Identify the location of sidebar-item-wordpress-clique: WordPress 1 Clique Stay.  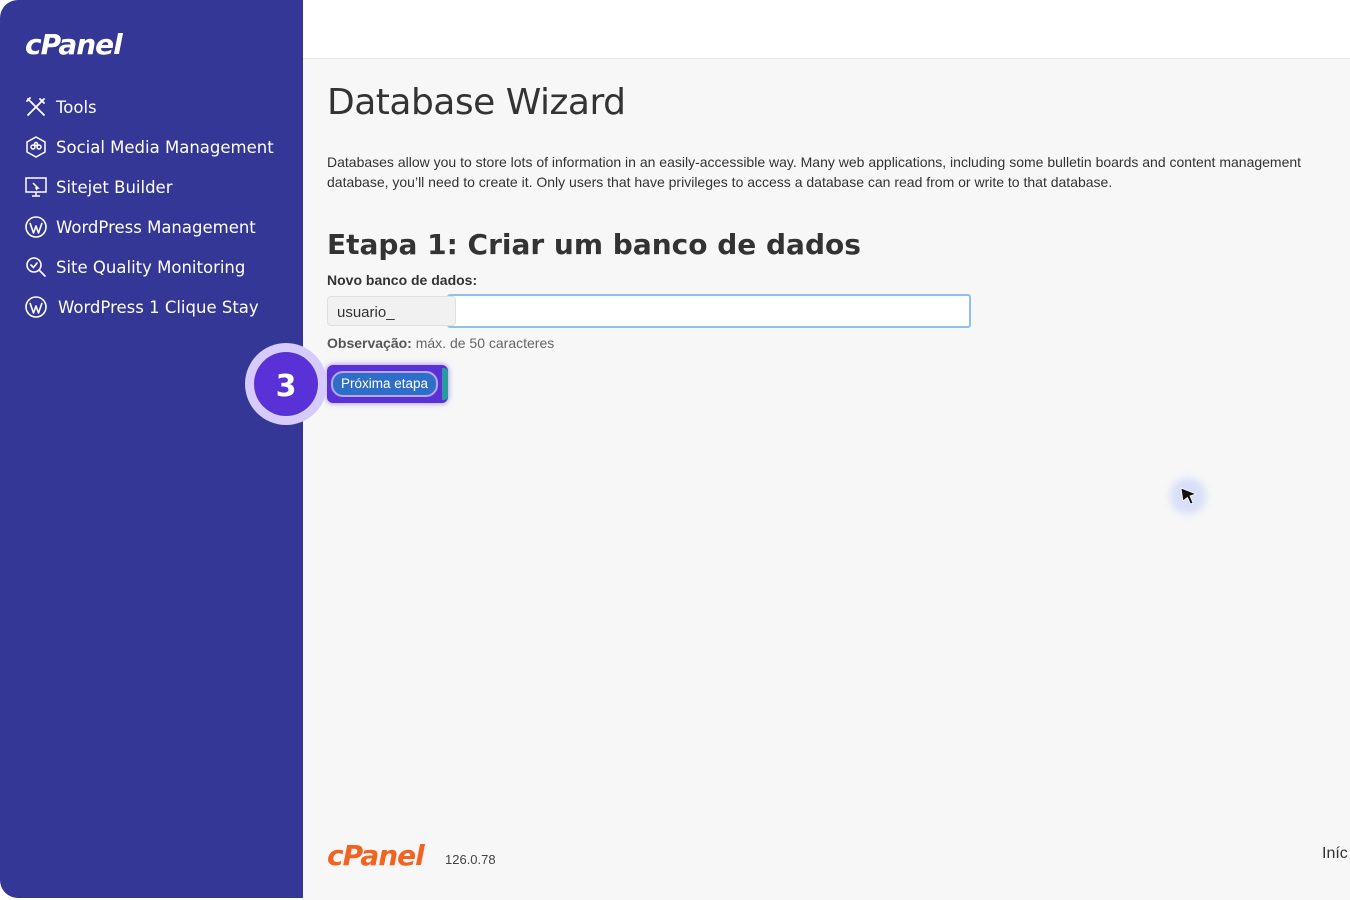
(151, 307).